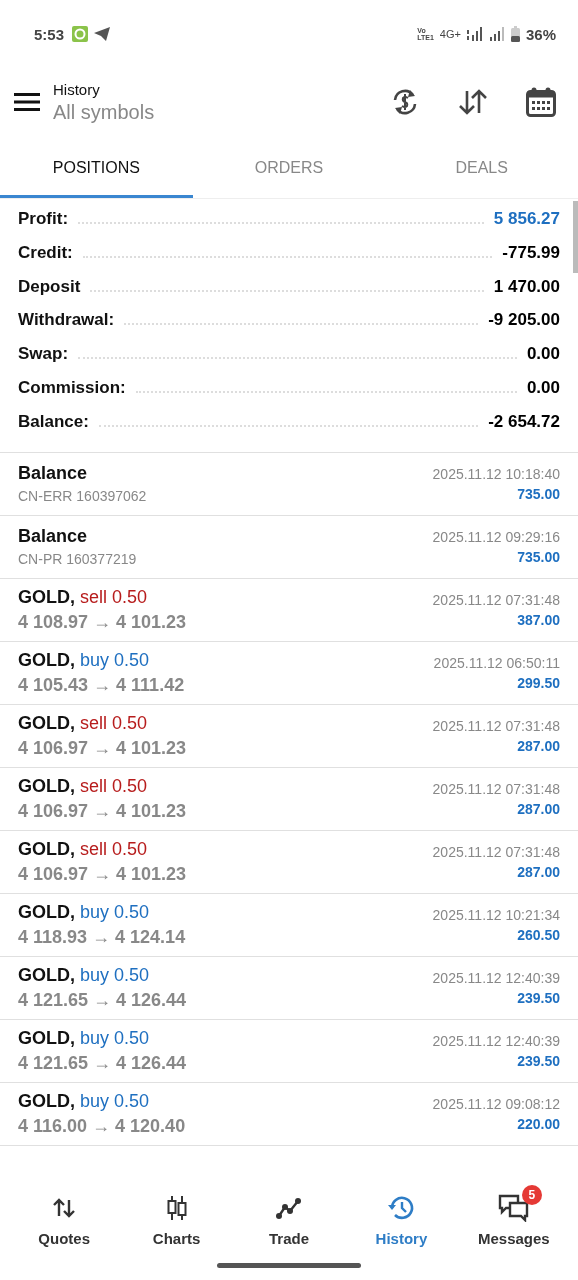 The height and width of the screenshot is (1280, 578). Describe the element at coordinates (96, 169) in the screenshot. I see `tab: POSITIONS` at that location.